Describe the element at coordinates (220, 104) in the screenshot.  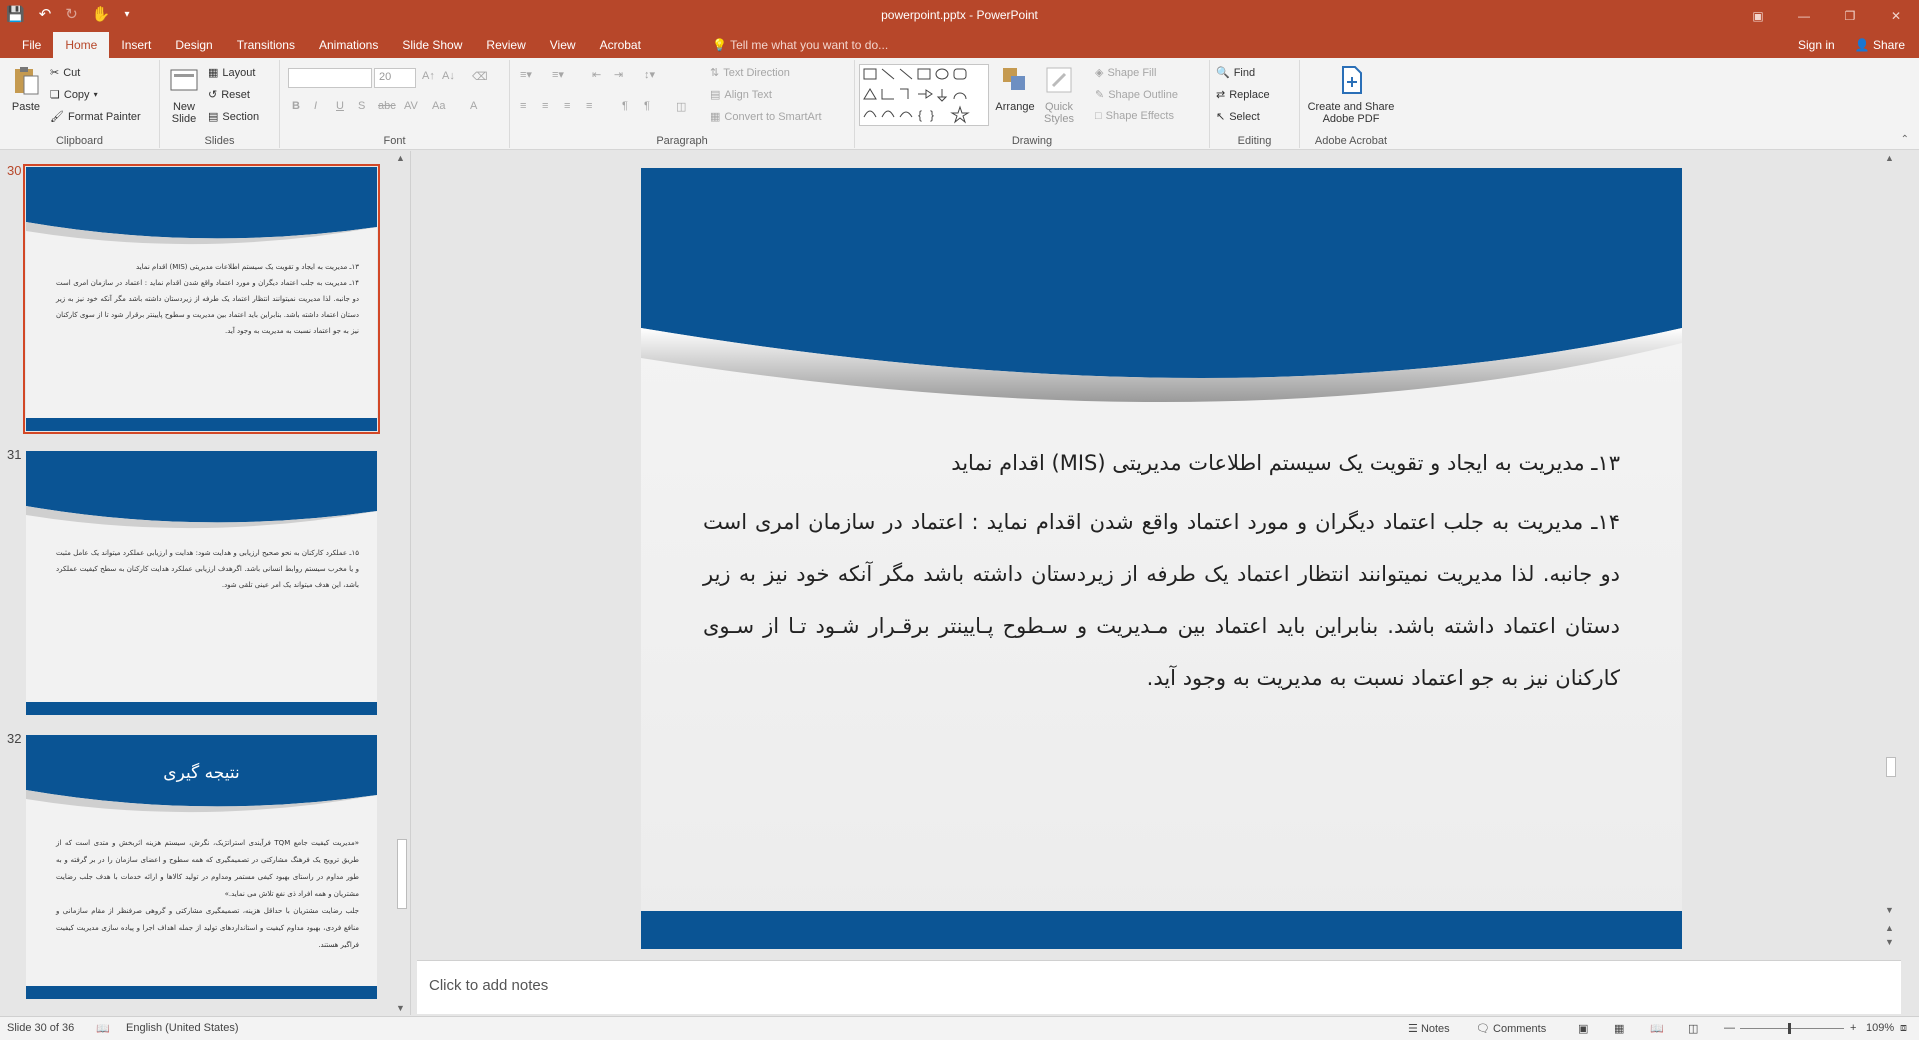
I see `slides-group: New Slide ▦ Layout ↺ Reset ▤ Section Slides` at that location.